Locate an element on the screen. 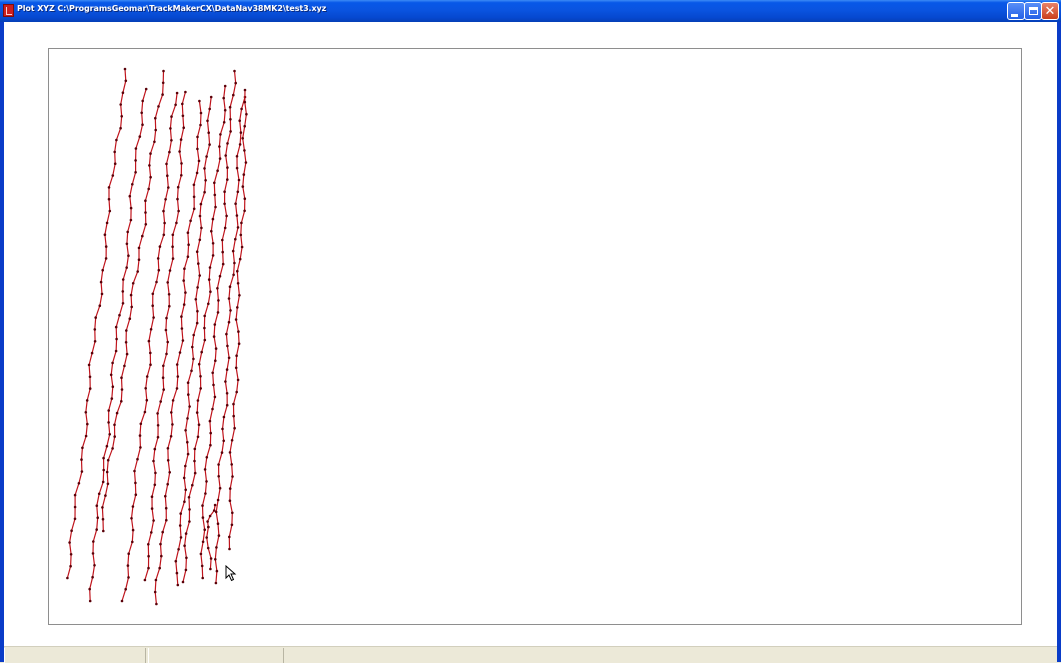  app-icon is located at coordinates (8, 10).